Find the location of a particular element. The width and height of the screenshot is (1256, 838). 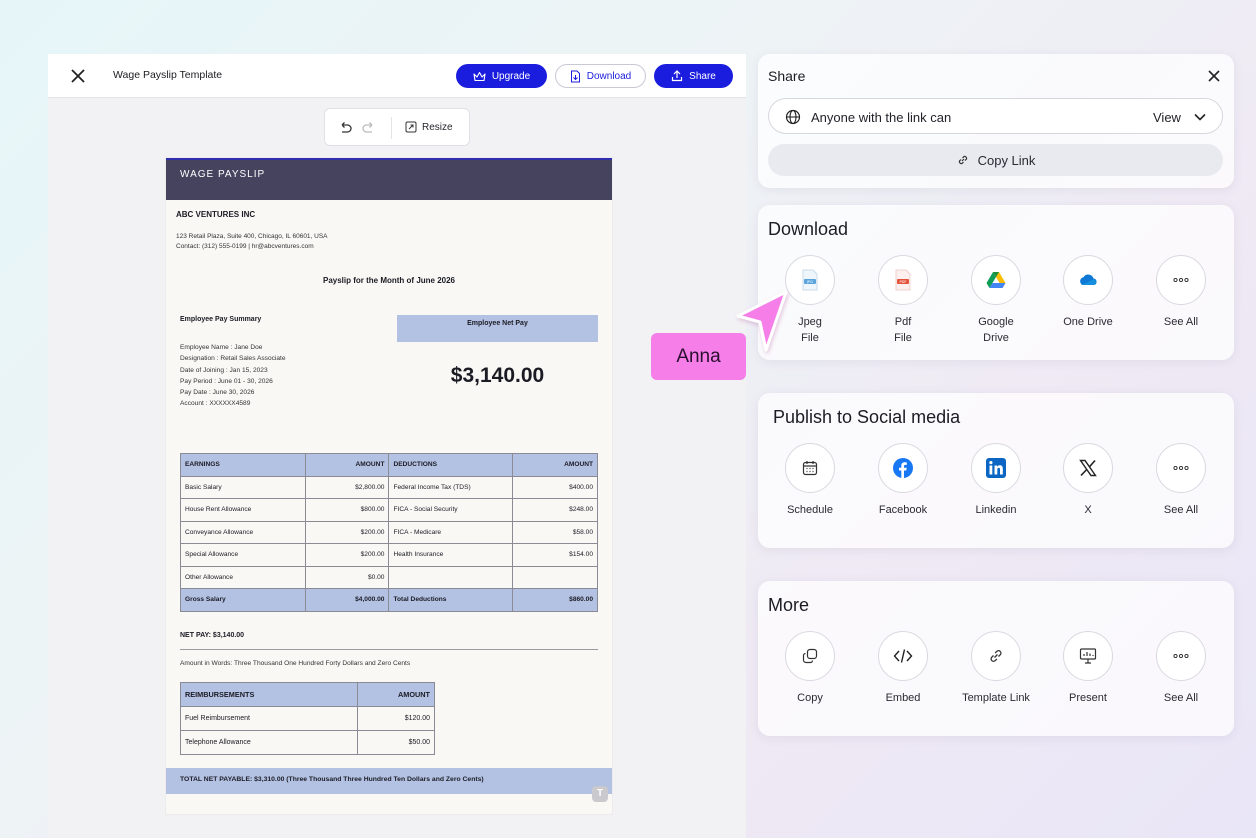

download-button: Download is located at coordinates (600, 76).